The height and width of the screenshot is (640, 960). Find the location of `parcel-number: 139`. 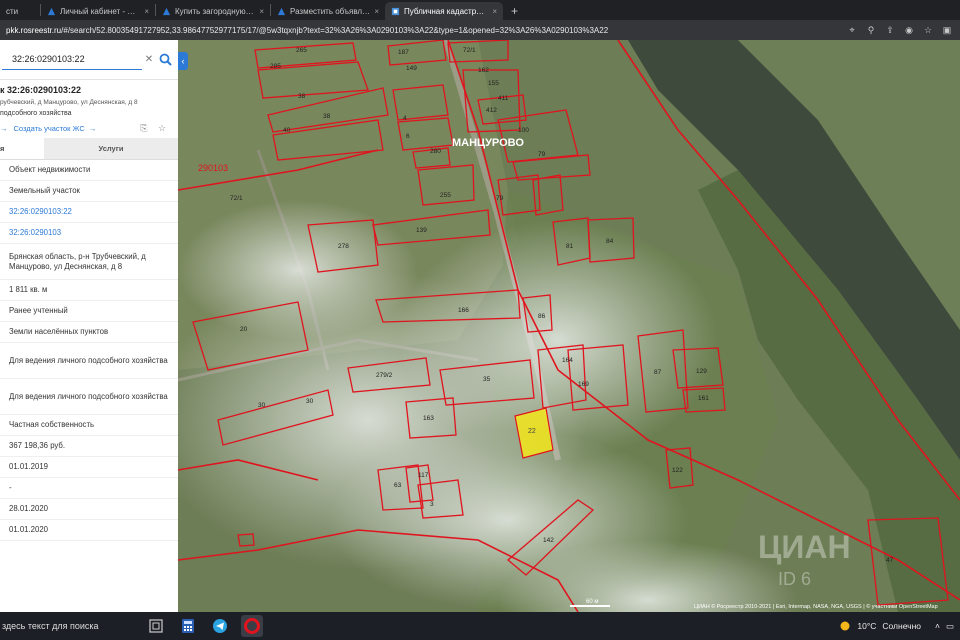

parcel-number: 139 is located at coordinates (421, 230).